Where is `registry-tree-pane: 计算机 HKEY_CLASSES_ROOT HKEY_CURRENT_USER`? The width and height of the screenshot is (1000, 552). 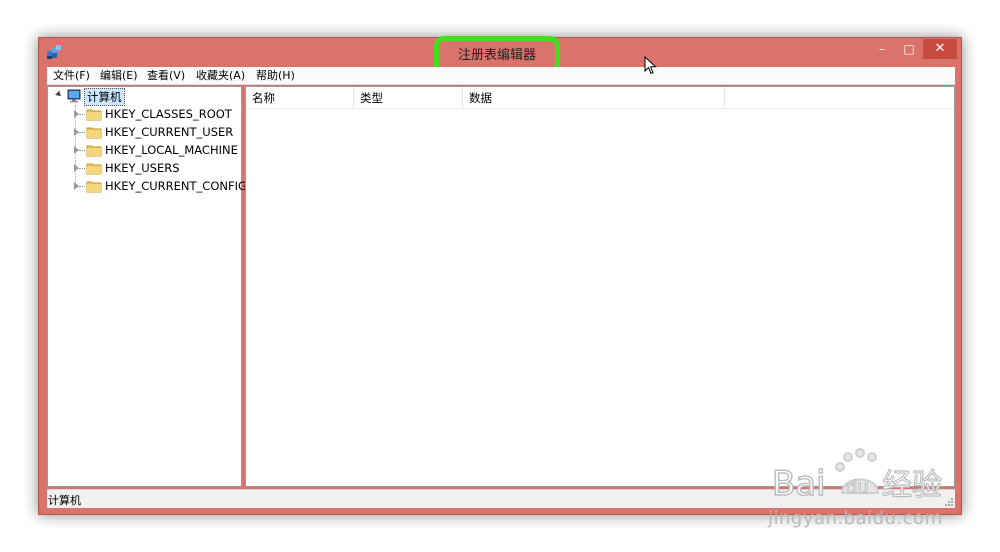 registry-tree-pane: 计算机 HKEY_CLASSES_ROOT HKEY_CURRENT_USER is located at coordinates (147, 286).